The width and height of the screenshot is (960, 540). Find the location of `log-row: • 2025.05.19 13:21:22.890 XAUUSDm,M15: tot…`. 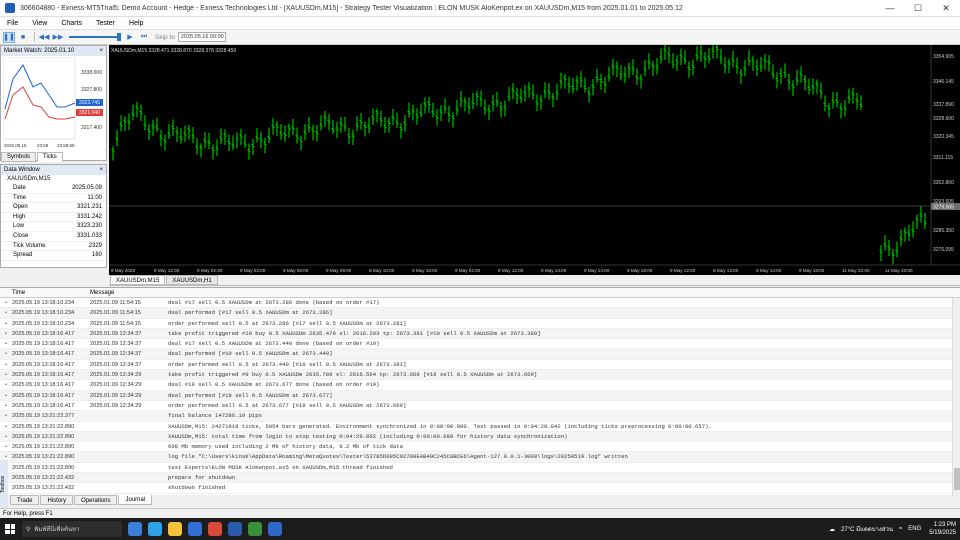

log-row: • 2025.05.19 13:21:22.890 XAUUSDm,M15: tot… is located at coordinates (480, 437).